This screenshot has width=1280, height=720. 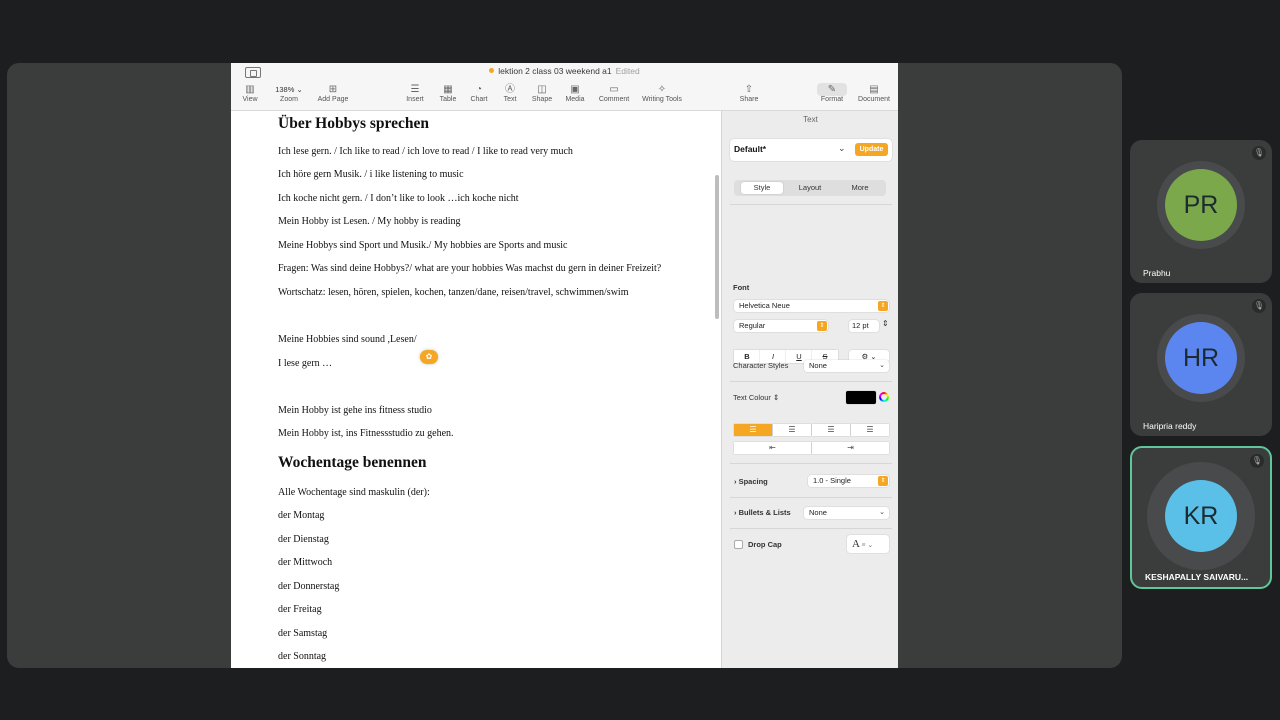 What do you see at coordinates (751, 481) in the screenshot?
I see `spacing-disclosure: › Spacing` at bounding box center [751, 481].